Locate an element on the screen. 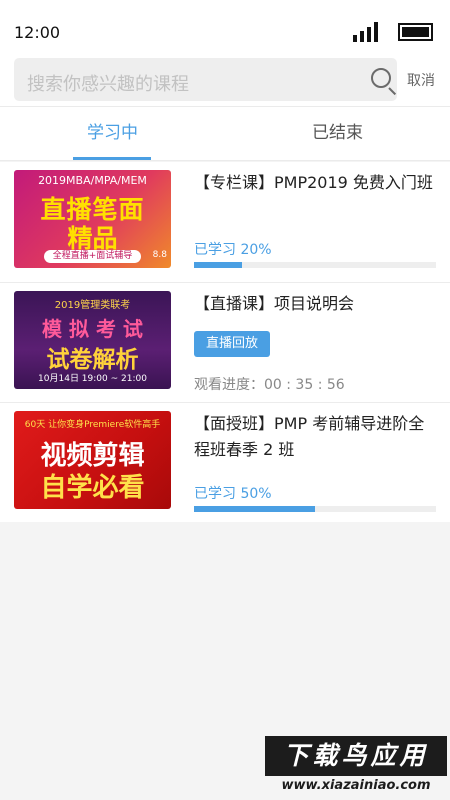 This screenshot has width=450, height=800. course-thumbnail: 60天 让你变身Premiere软件高手 视频剪辑 自学必看 is located at coordinates (92, 460).